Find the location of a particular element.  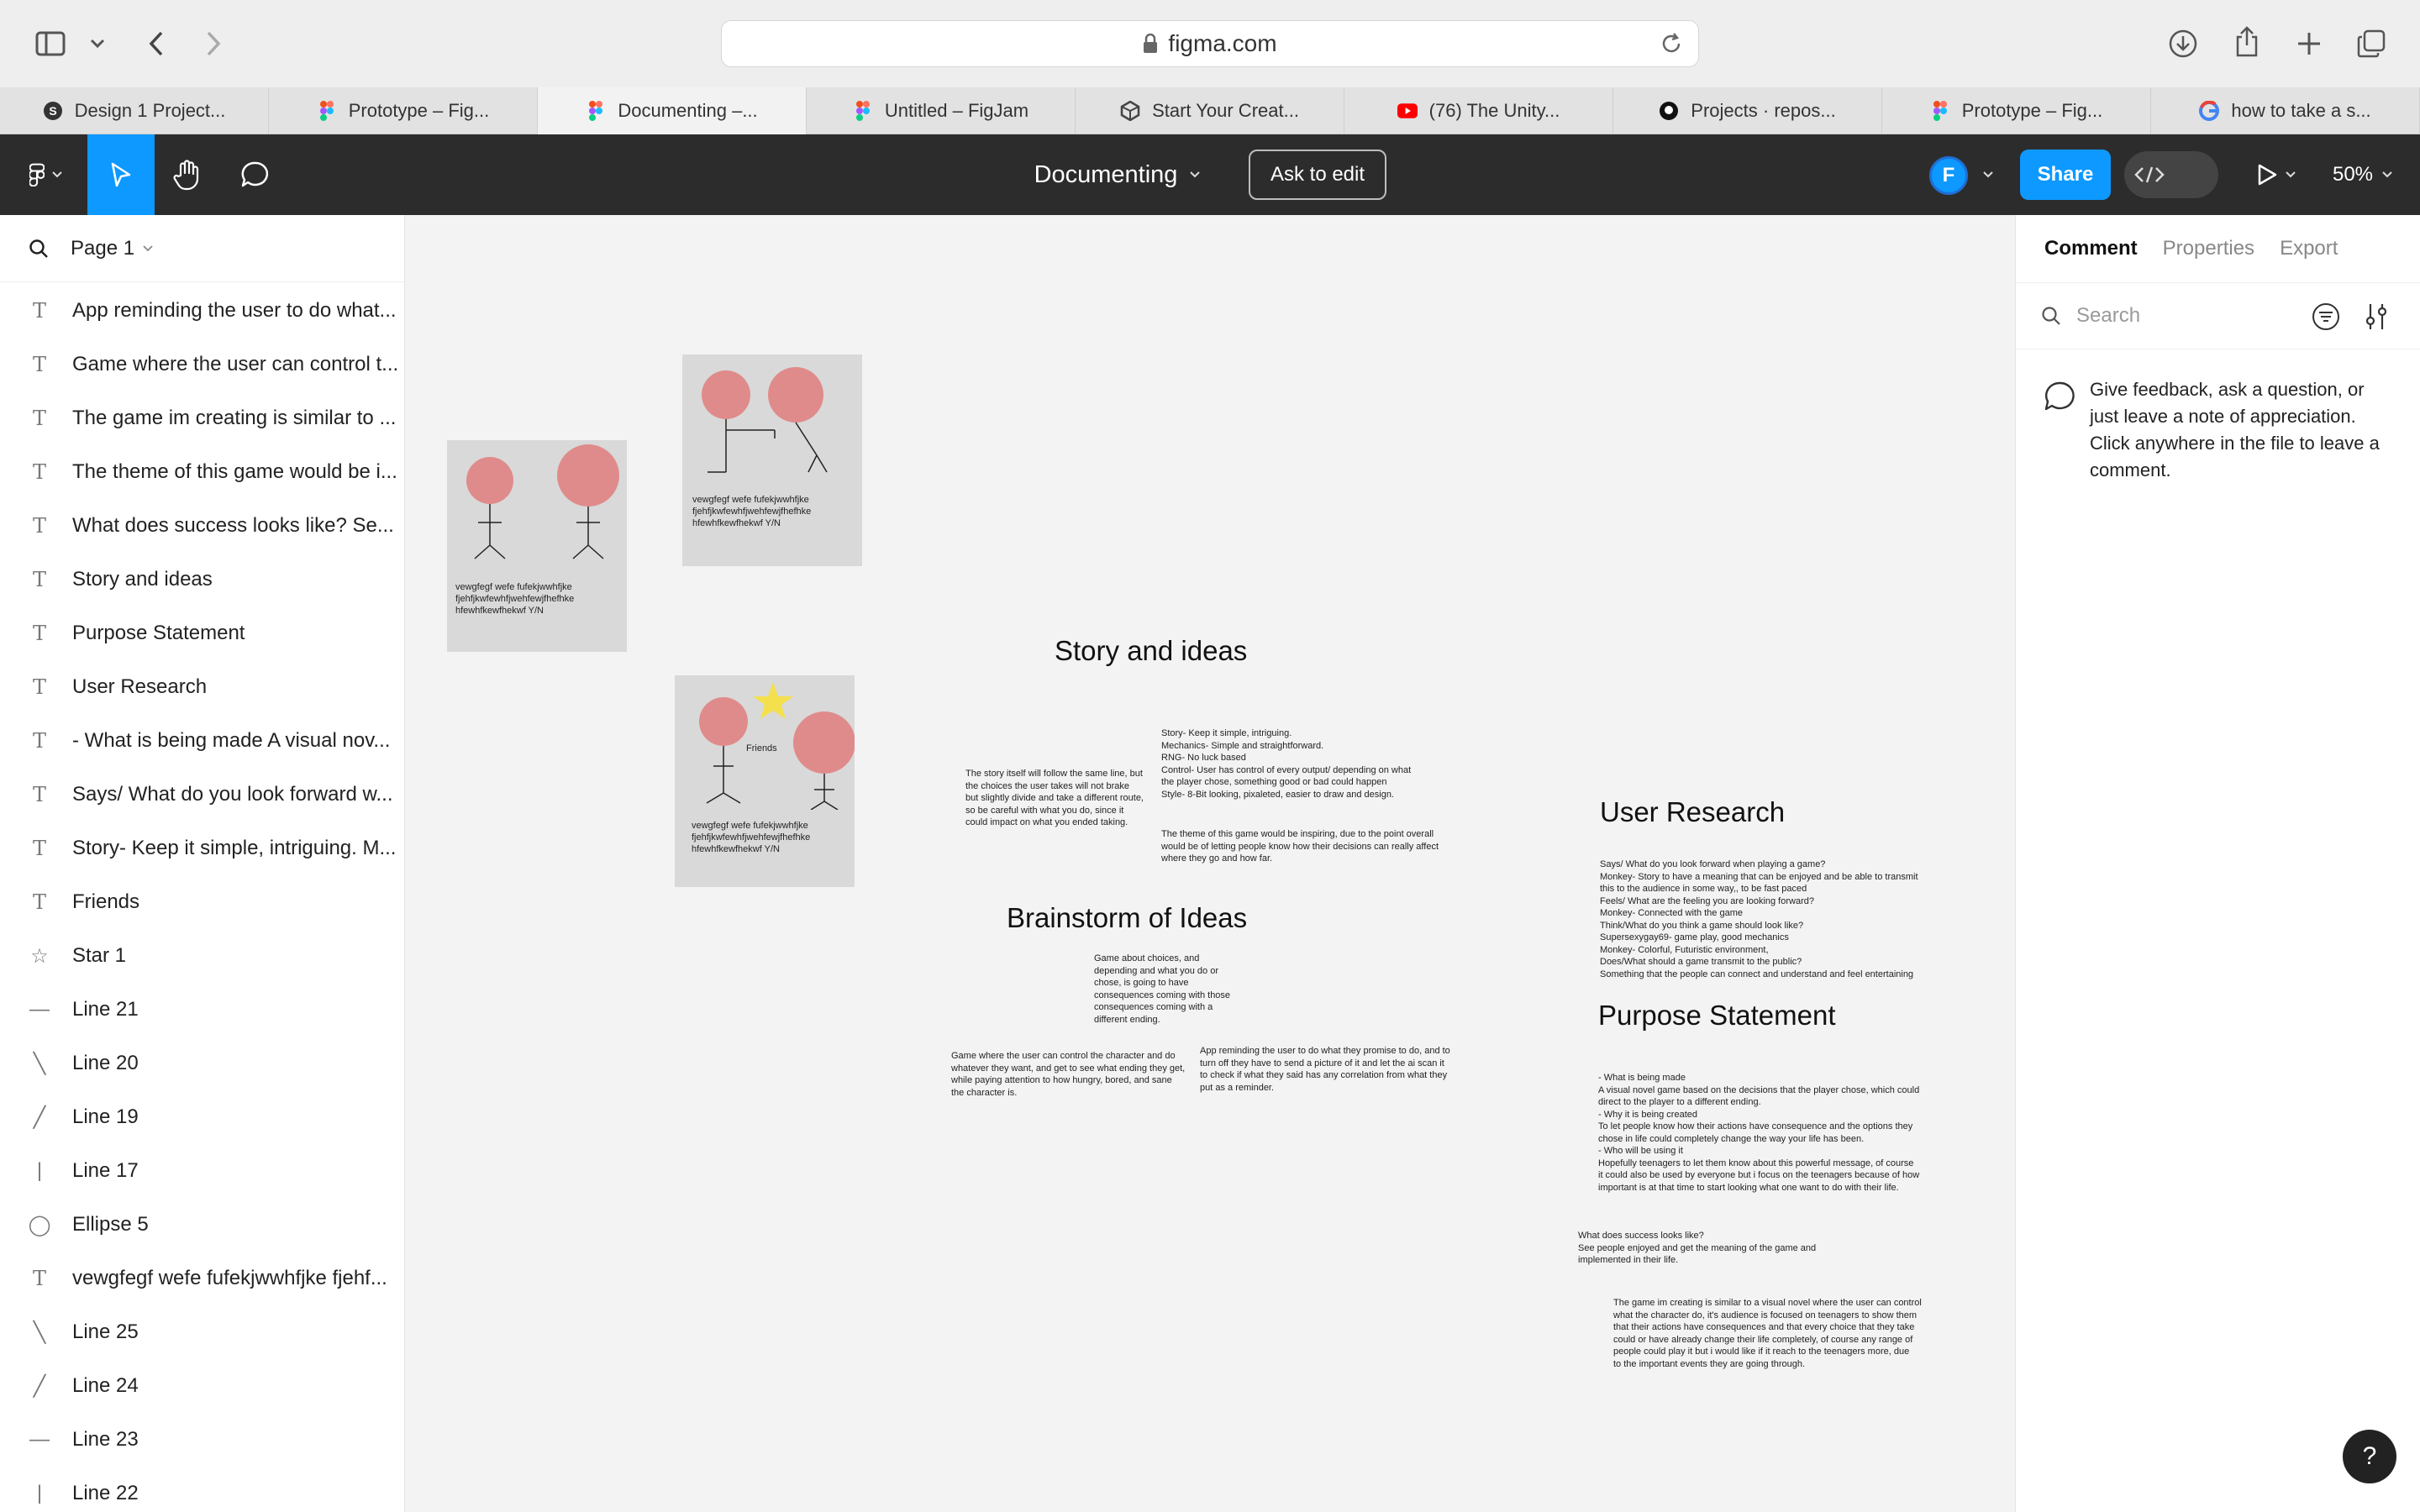

layer-row: — Line 21 is located at coordinates (202, 1010).